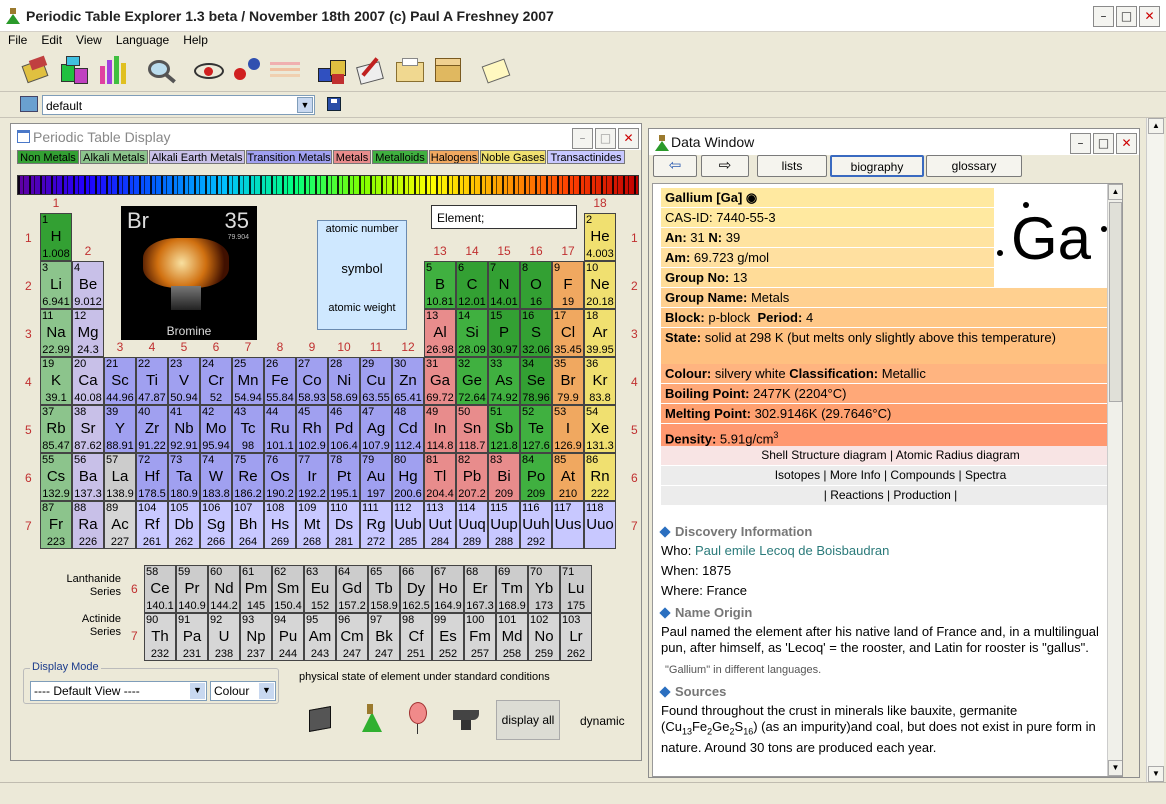 This screenshot has width=1166, height=804. I want to click on element-ge: 32 Ge 72.64, so click(472, 381).